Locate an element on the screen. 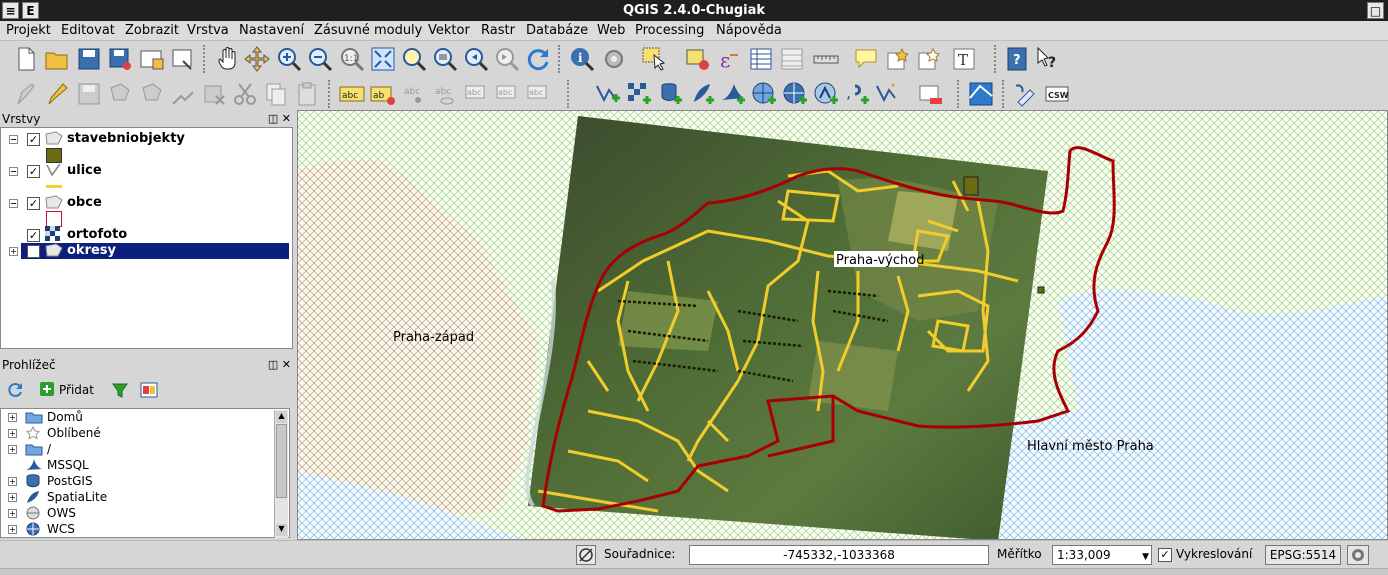 Image resolution: width=1388 pixels, height=575 pixels. add-postgis-layer-icon is located at coordinates (670, 94).